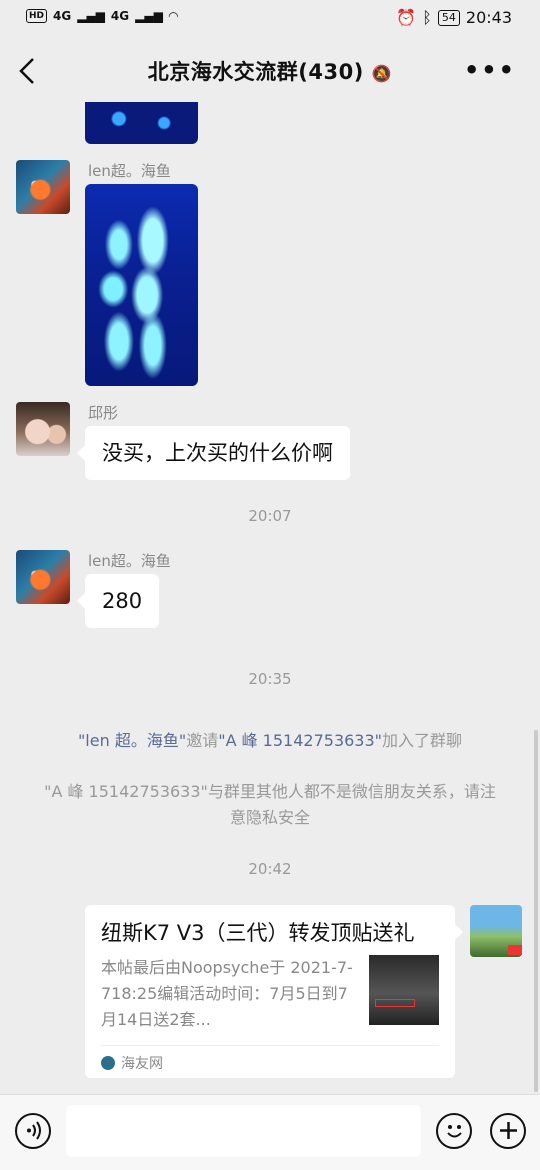 This screenshot has width=540, height=1170. I want to click on scrollbar, so click(536, 911).